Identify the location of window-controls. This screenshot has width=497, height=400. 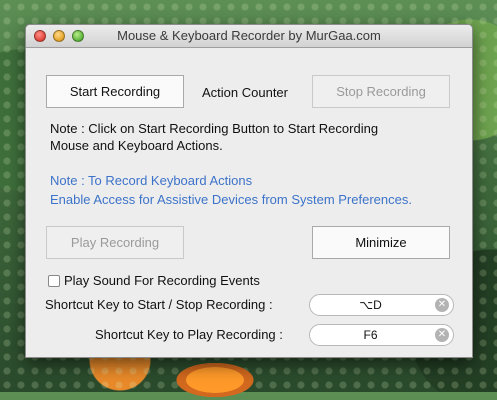
(59, 36).